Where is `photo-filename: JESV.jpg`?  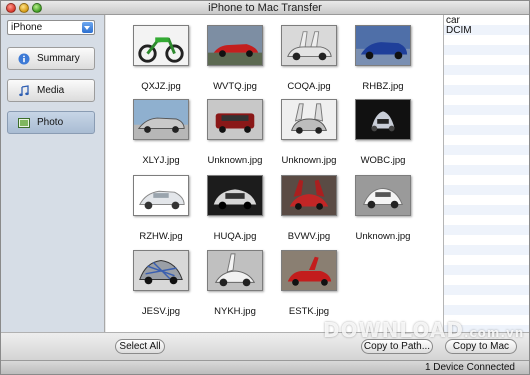 photo-filename: JESV.jpg is located at coordinates (161, 311).